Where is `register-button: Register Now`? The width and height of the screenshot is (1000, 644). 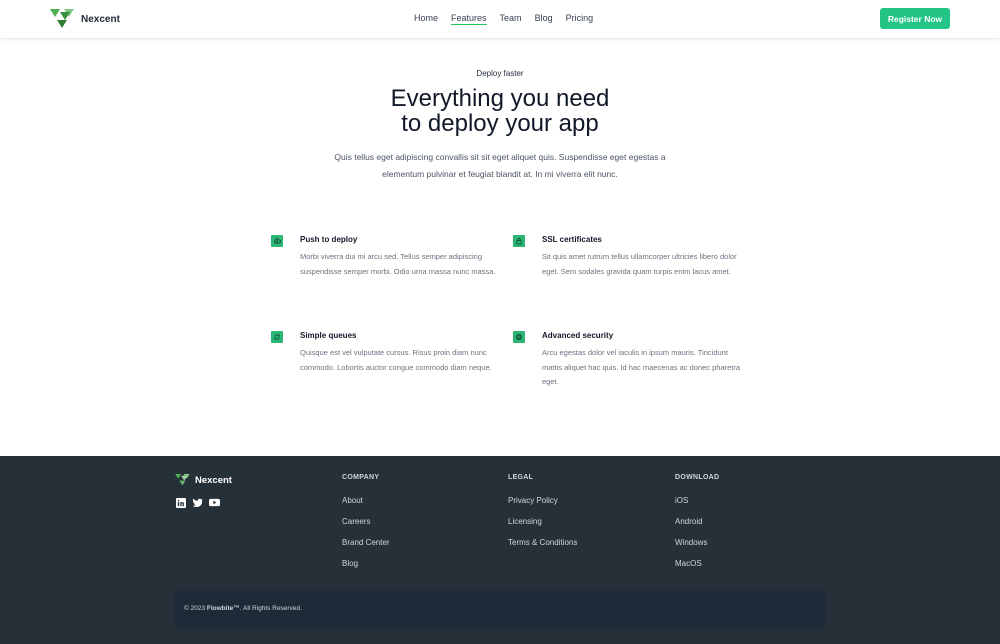
register-button: Register Now is located at coordinates (915, 18).